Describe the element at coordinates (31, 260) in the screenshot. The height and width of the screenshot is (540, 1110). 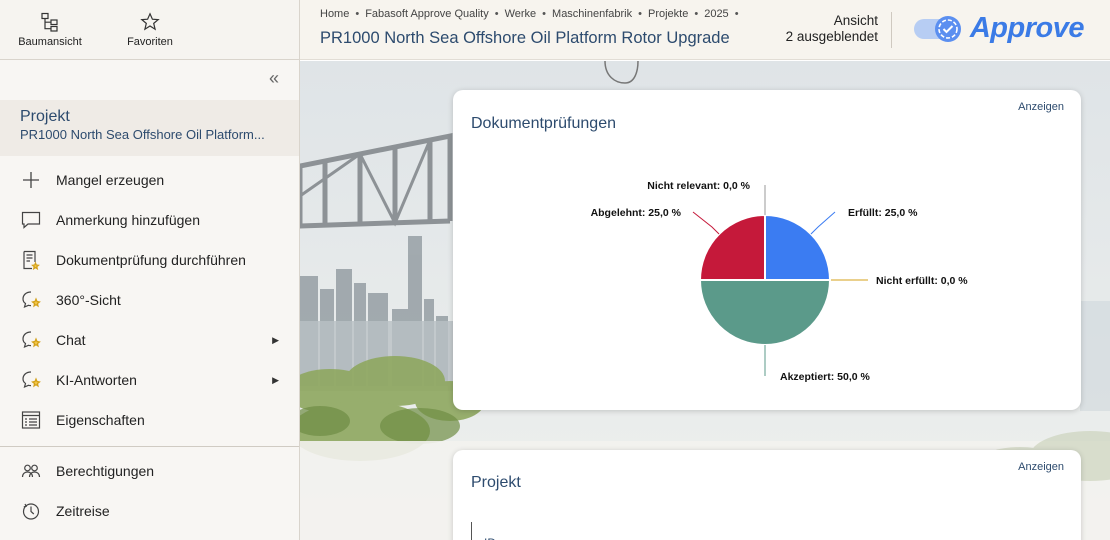
I see `document-check-icon` at that location.